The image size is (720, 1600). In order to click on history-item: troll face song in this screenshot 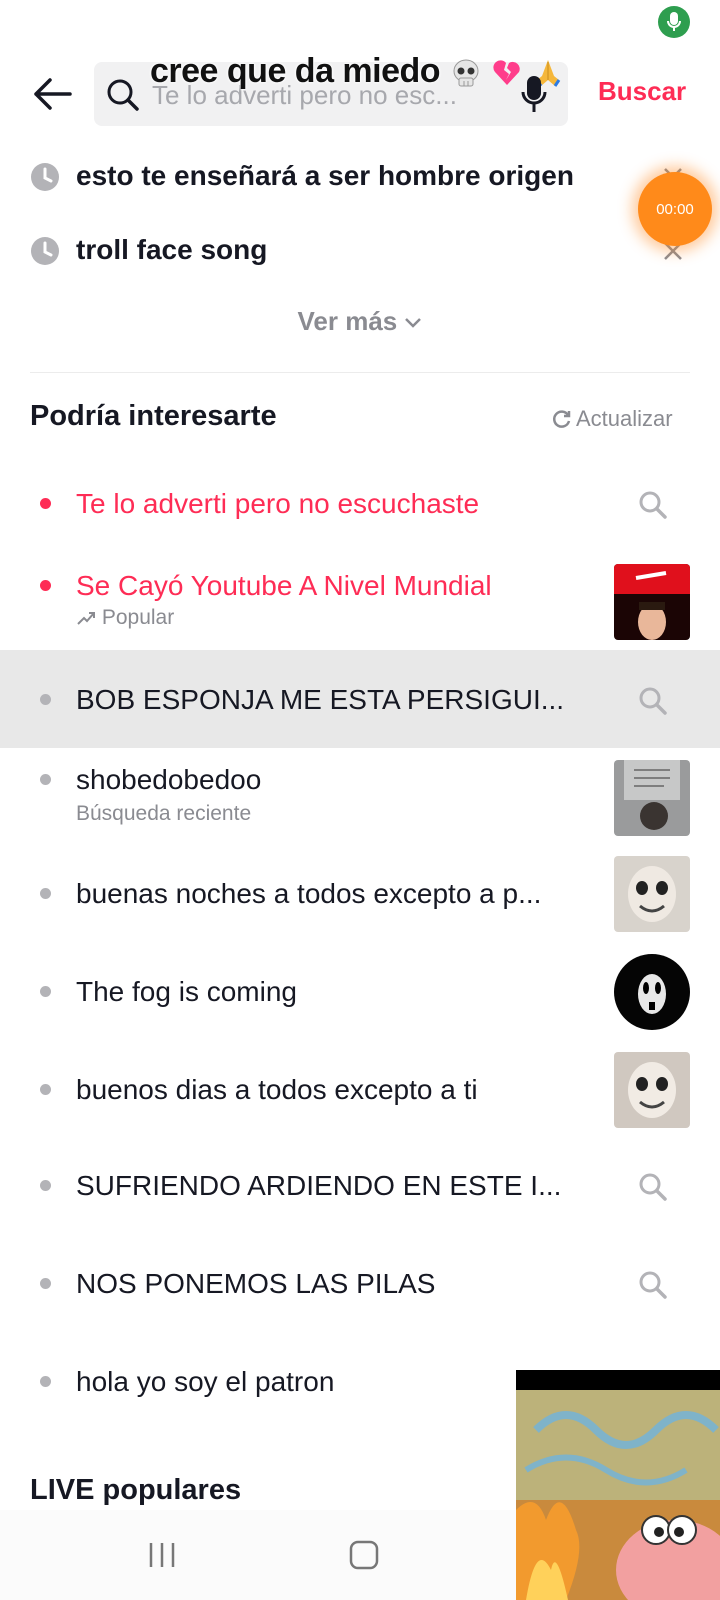, I will do `click(360, 251)`.